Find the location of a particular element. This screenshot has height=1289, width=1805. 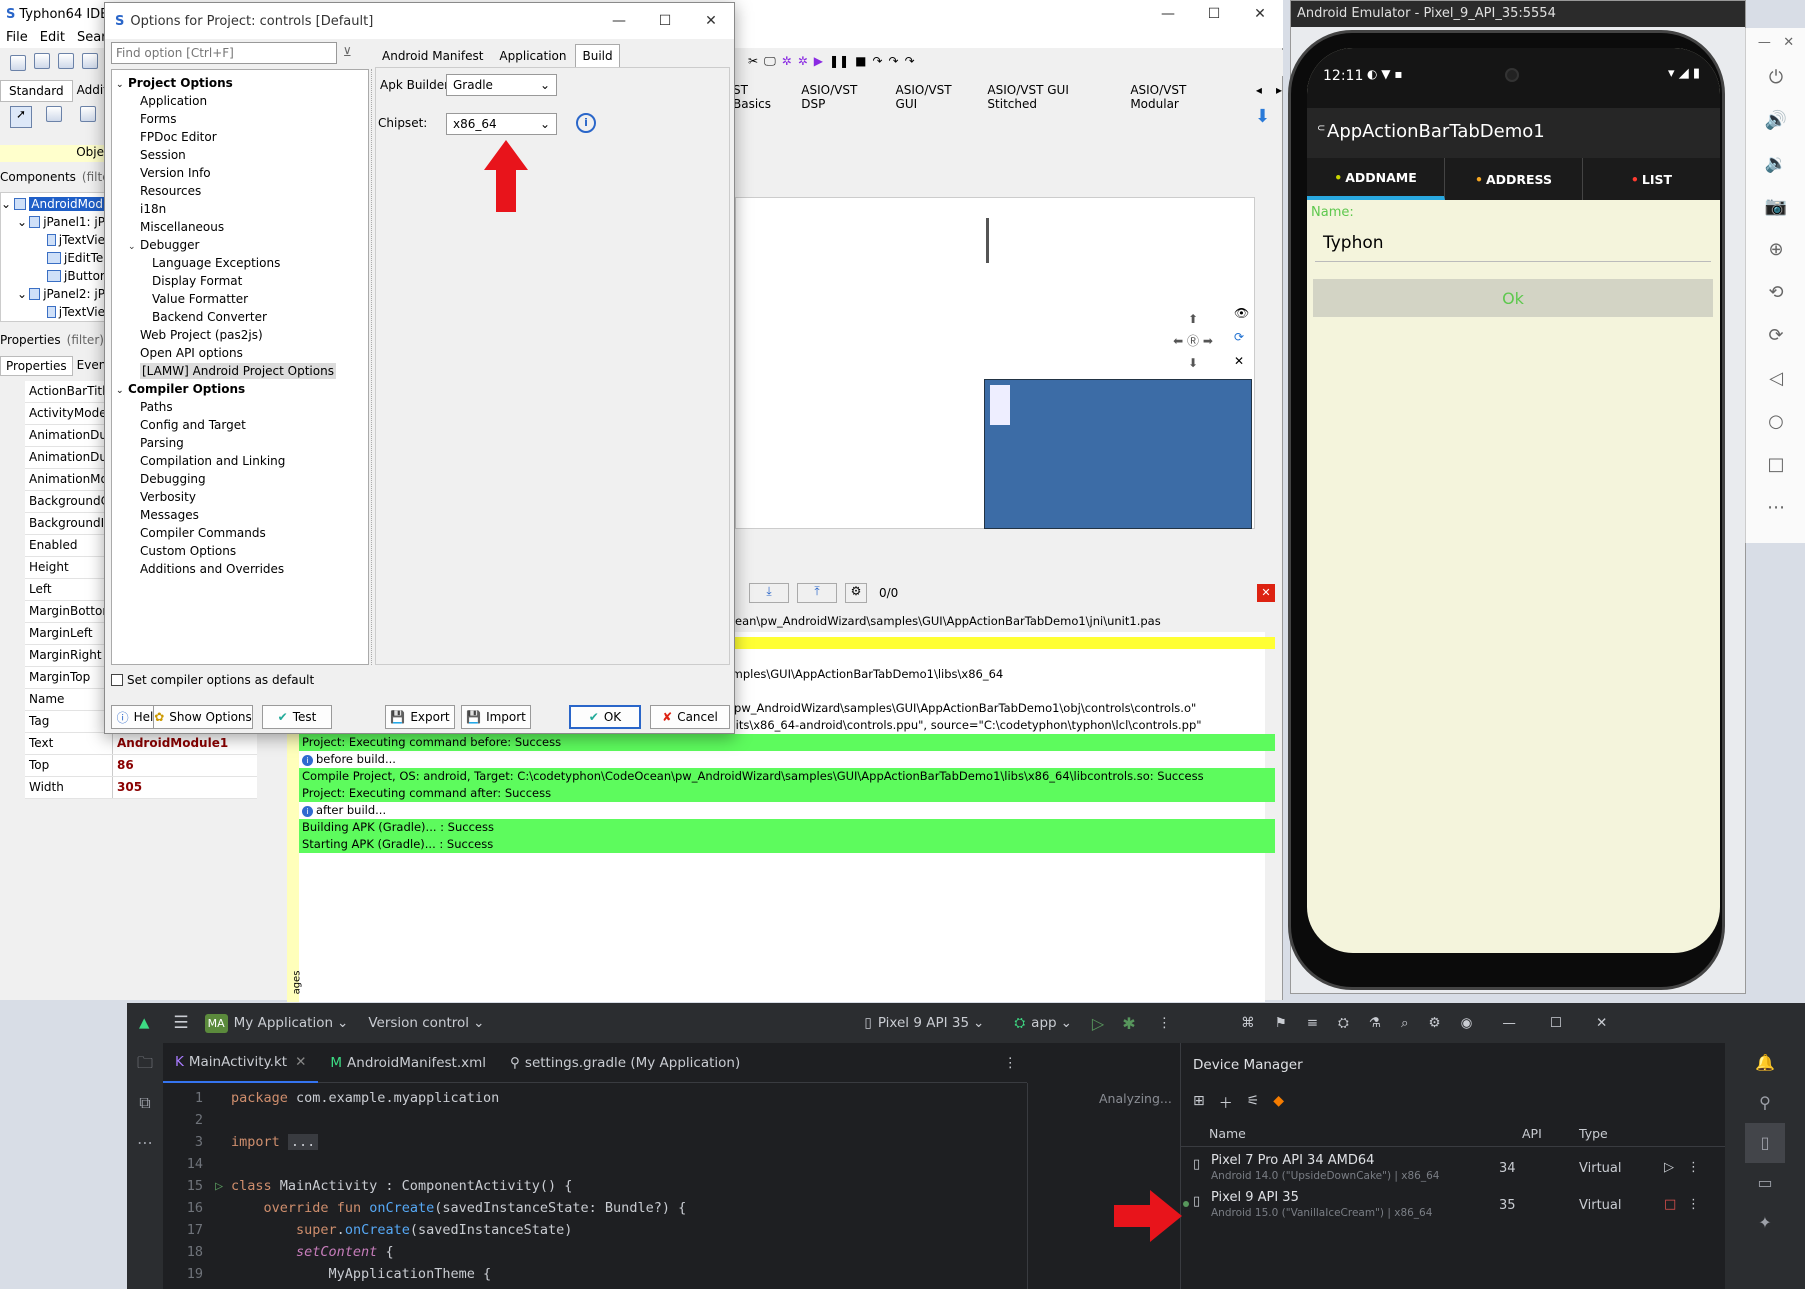

gemini-icon: ✦ is located at coordinates (1765, 1223).